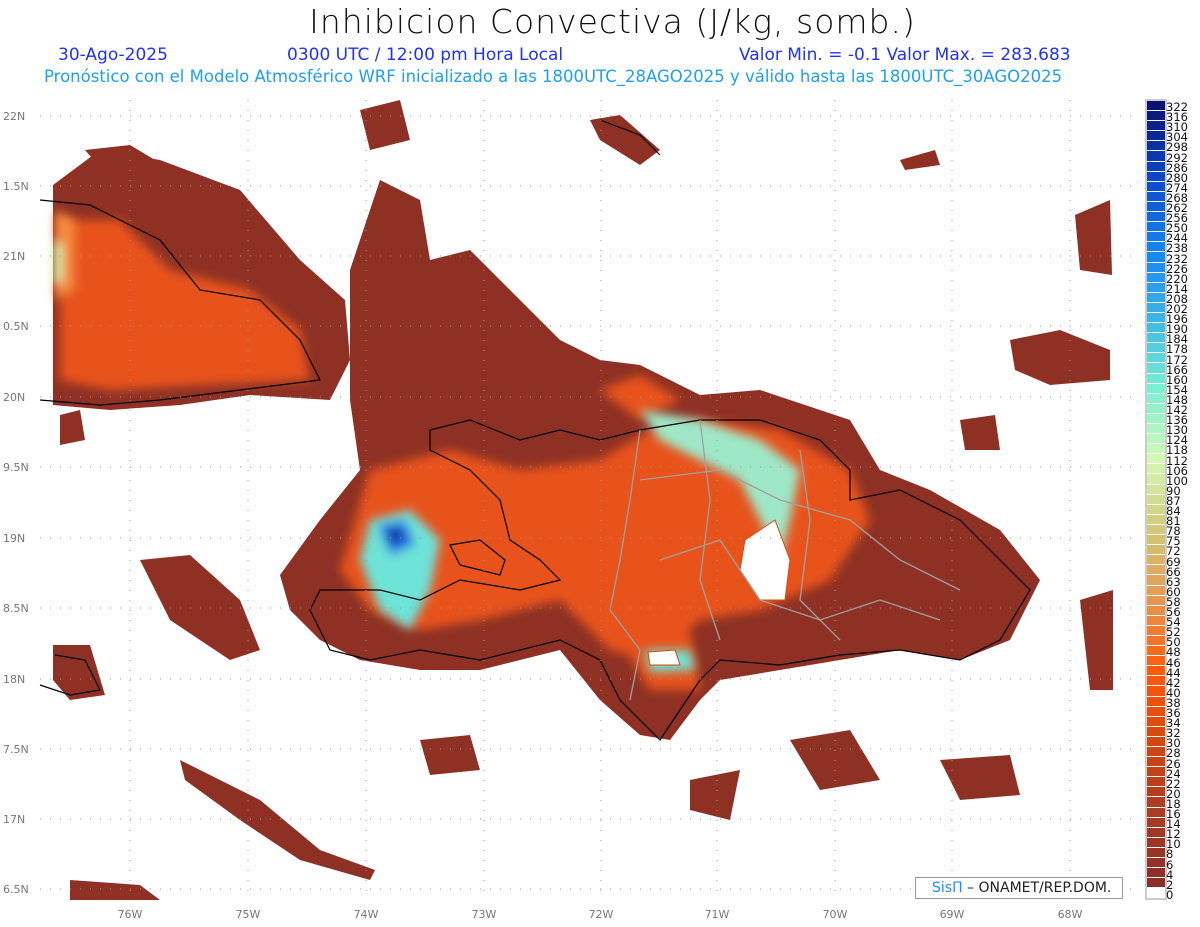 The width and height of the screenshot is (1200, 927). I want to click on lat-label: 8.5N, so click(16, 608).